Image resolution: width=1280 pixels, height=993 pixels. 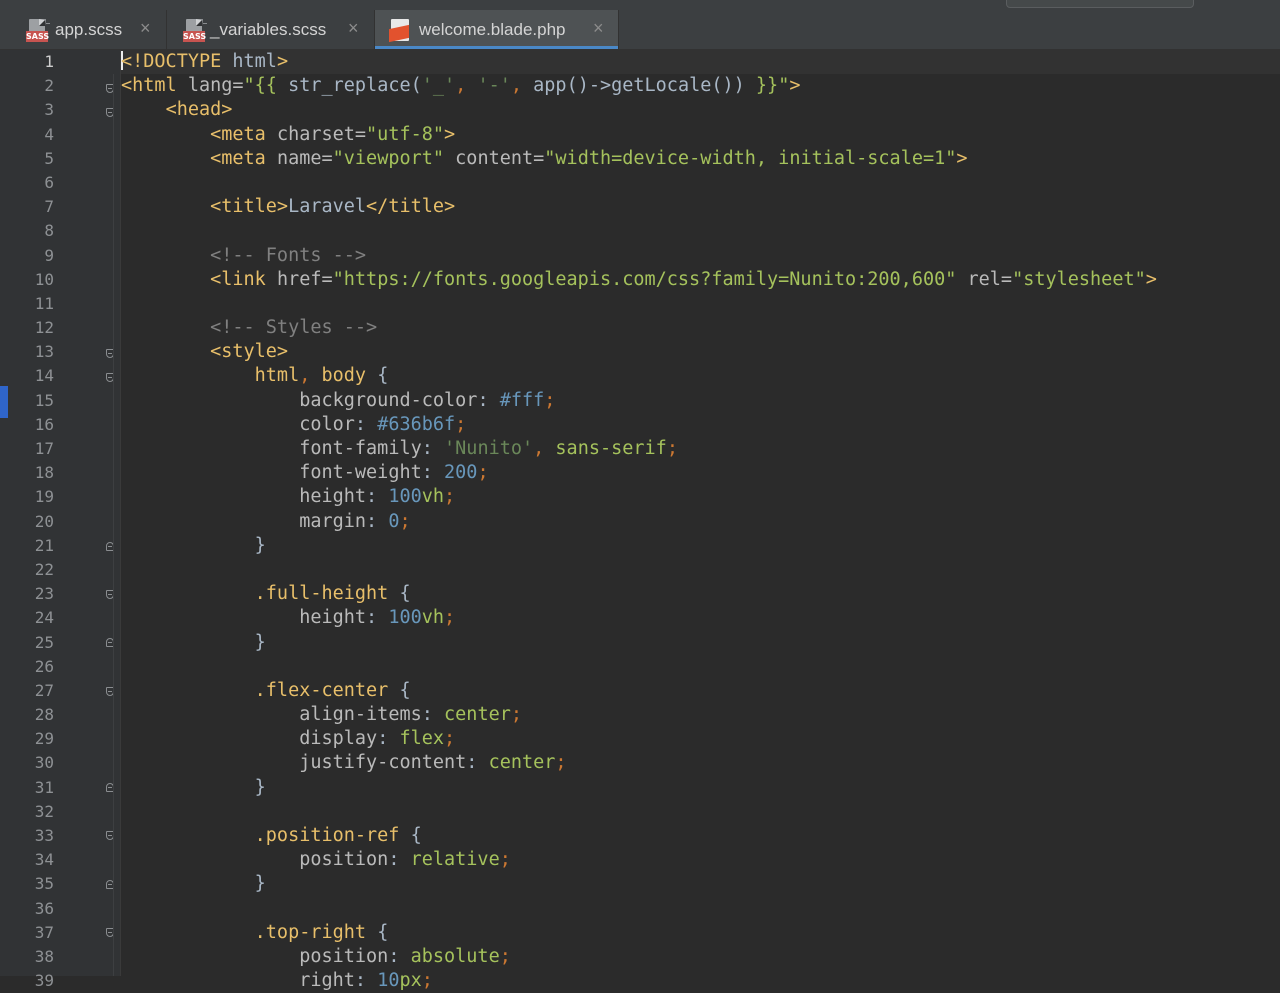 What do you see at coordinates (700, 715) in the screenshot?
I see `code-line: align-items: center;` at bounding box center [700, 715].